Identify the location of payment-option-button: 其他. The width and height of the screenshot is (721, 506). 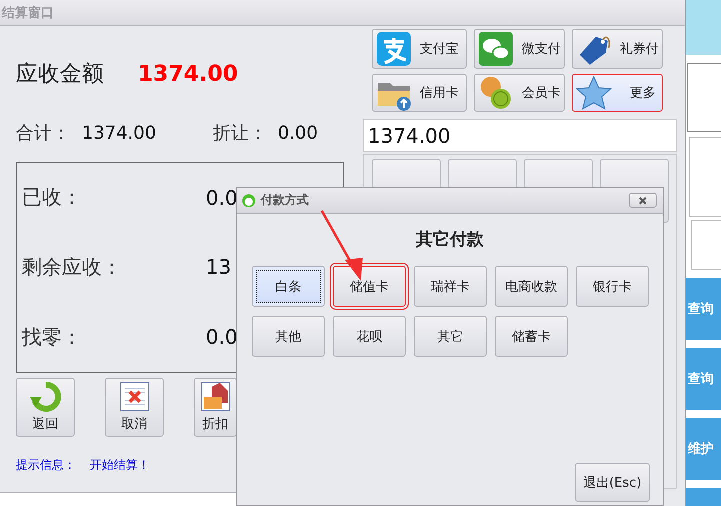
(288, 336).